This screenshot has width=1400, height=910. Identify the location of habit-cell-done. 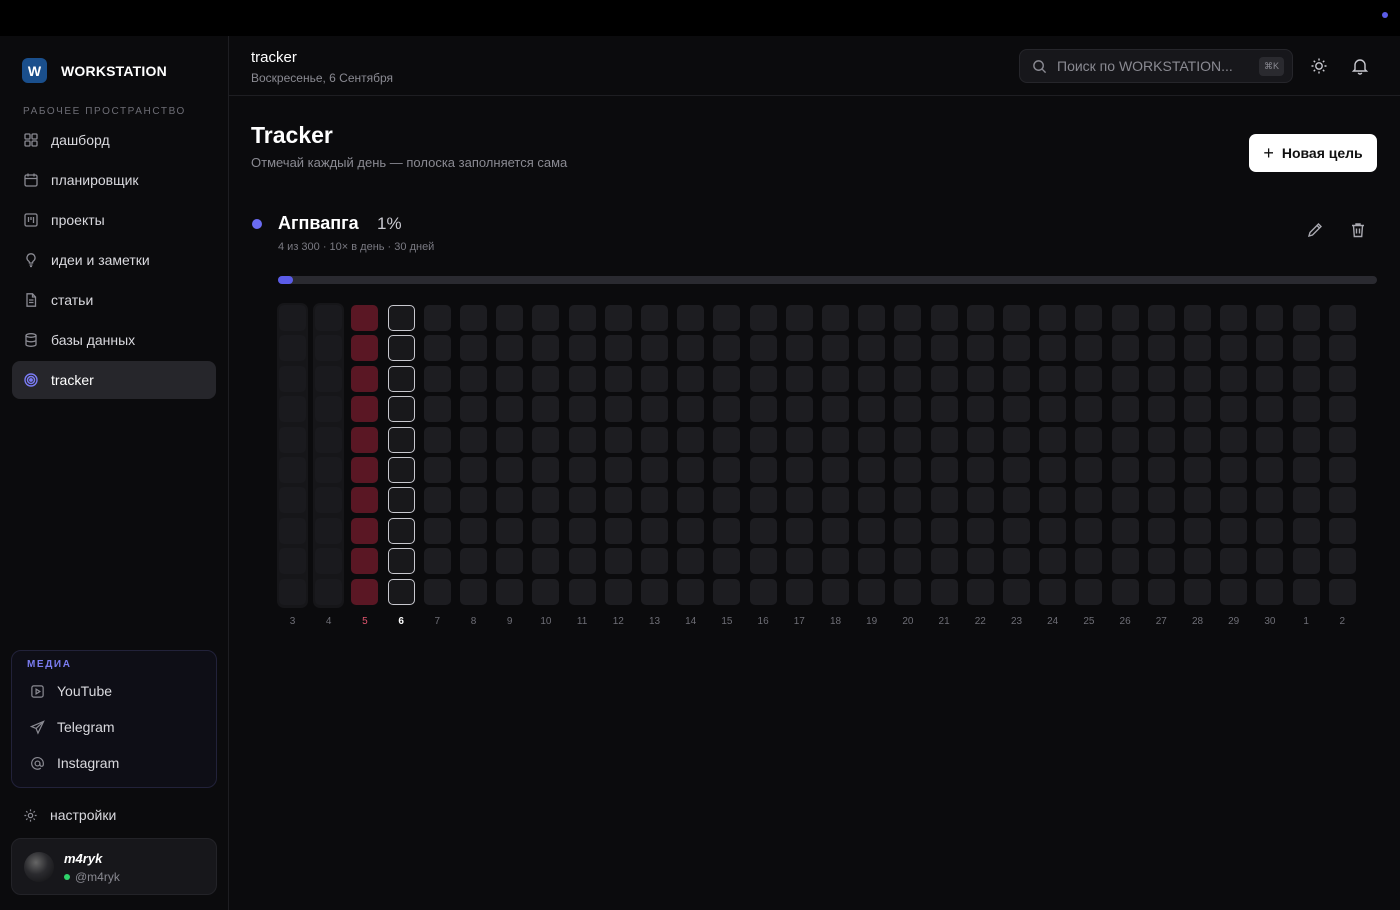
(292, 348).